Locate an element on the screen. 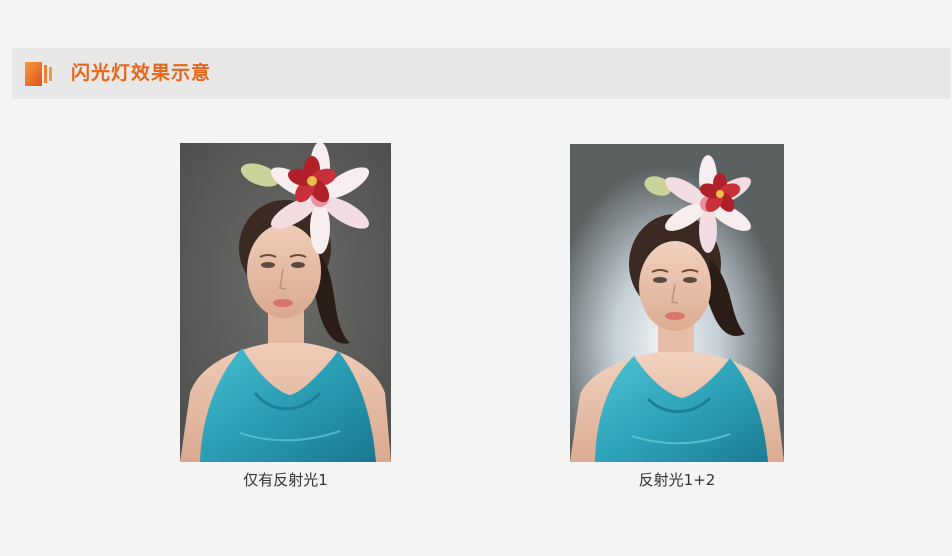 This screenshot has height=556, width=952. photo-caption-2: 反射光1+2 is located at coordinates (677, 480).